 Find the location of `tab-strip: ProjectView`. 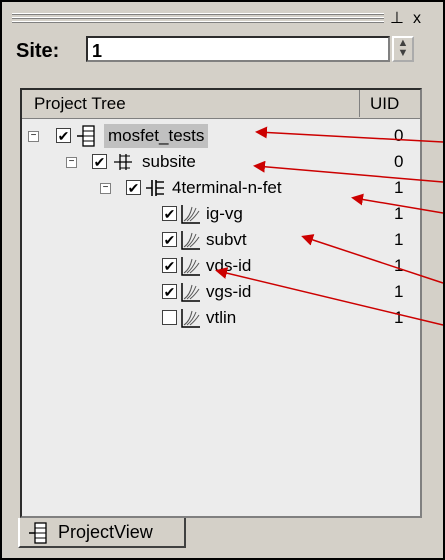

tab-strip: ProjectView is located at coordinates (222, 535).